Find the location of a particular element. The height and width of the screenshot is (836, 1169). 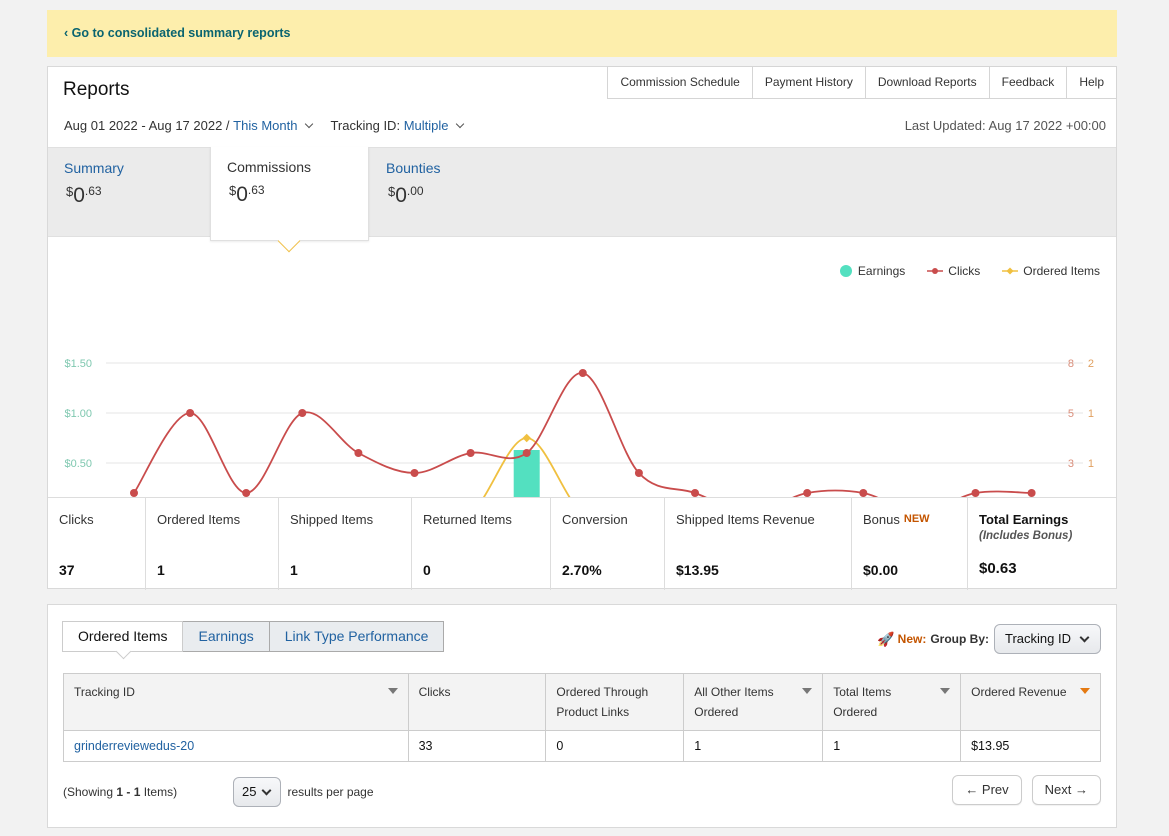

per-page-select: 25 is located at coordinates (257, 792).